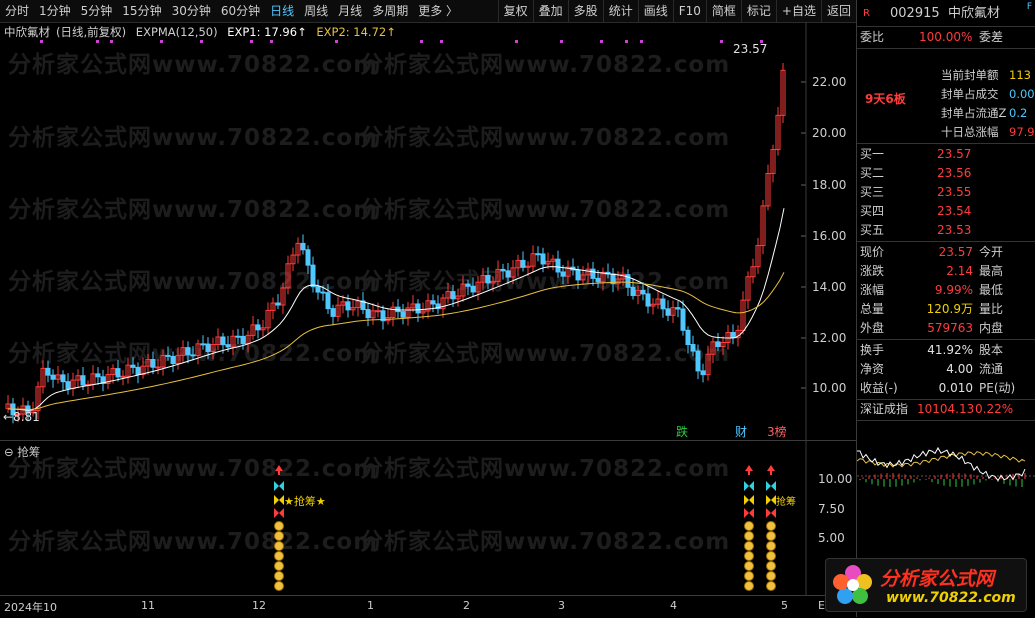 Image resolution: width=1035 pixels, height=618 pixels. What do you see at coordinates (777, 431) in the screenshot?
I see `event-marker: 3榜` at bounding box center [777, 431].